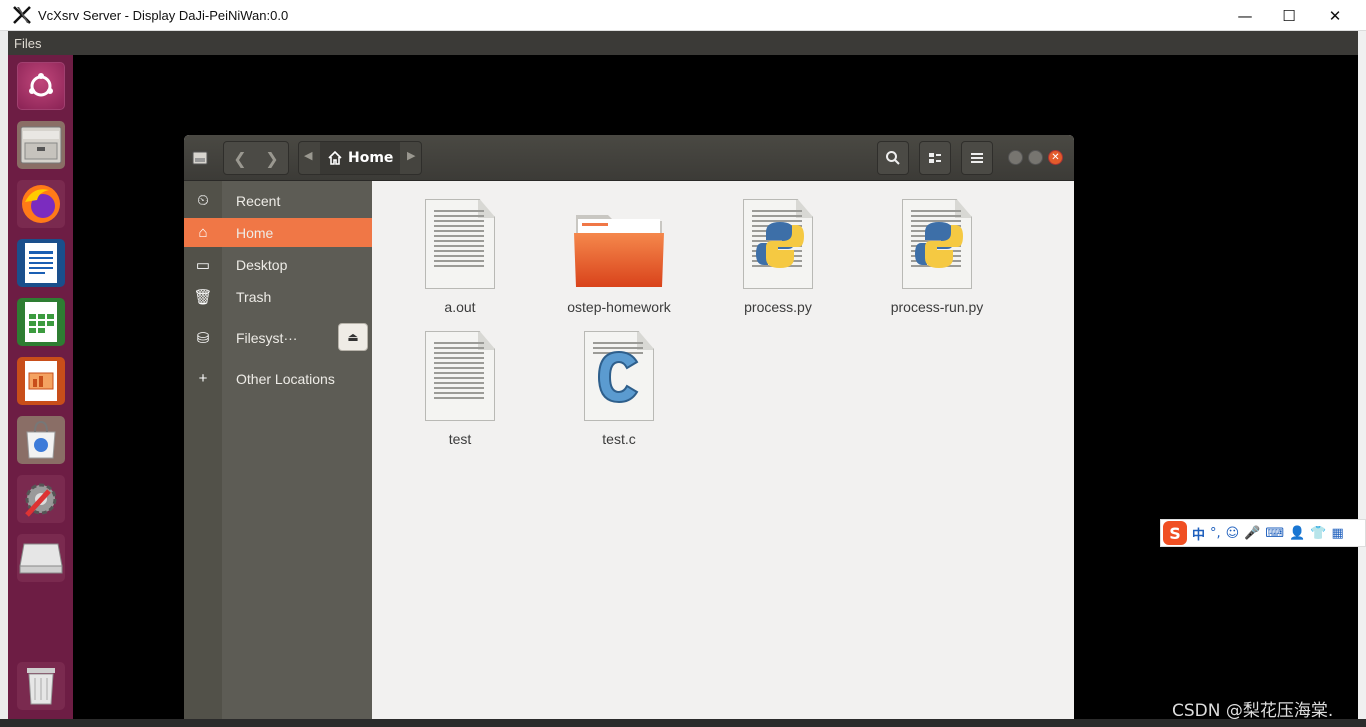 The width and height of the screenshot is (1366, 727). What do you see at coordinates (278, 232) in the screenshot?
I see `sidebar-item-home: ⌂ Home` at bounding box center [278, 232].